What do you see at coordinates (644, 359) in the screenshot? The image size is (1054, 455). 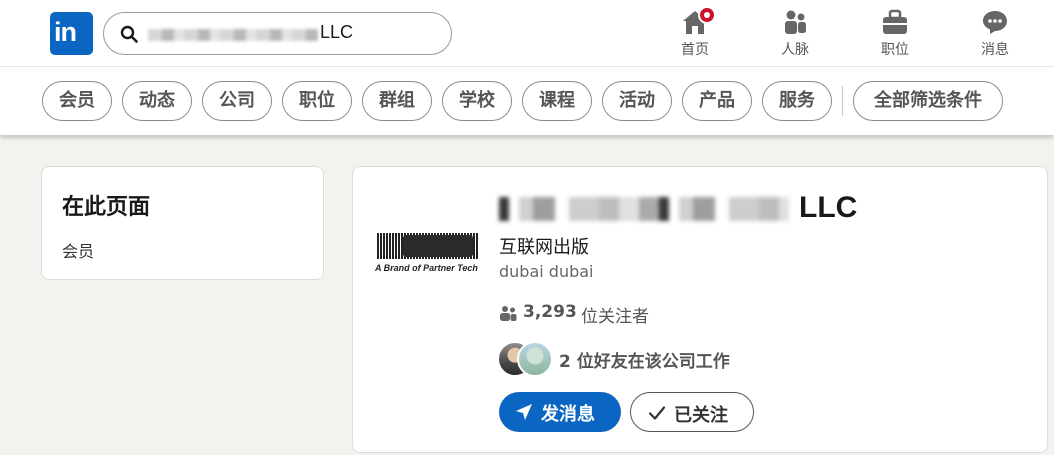 I see `friends-at-company: 2 位好友在该公司工作` at bounding box center [644, 359].